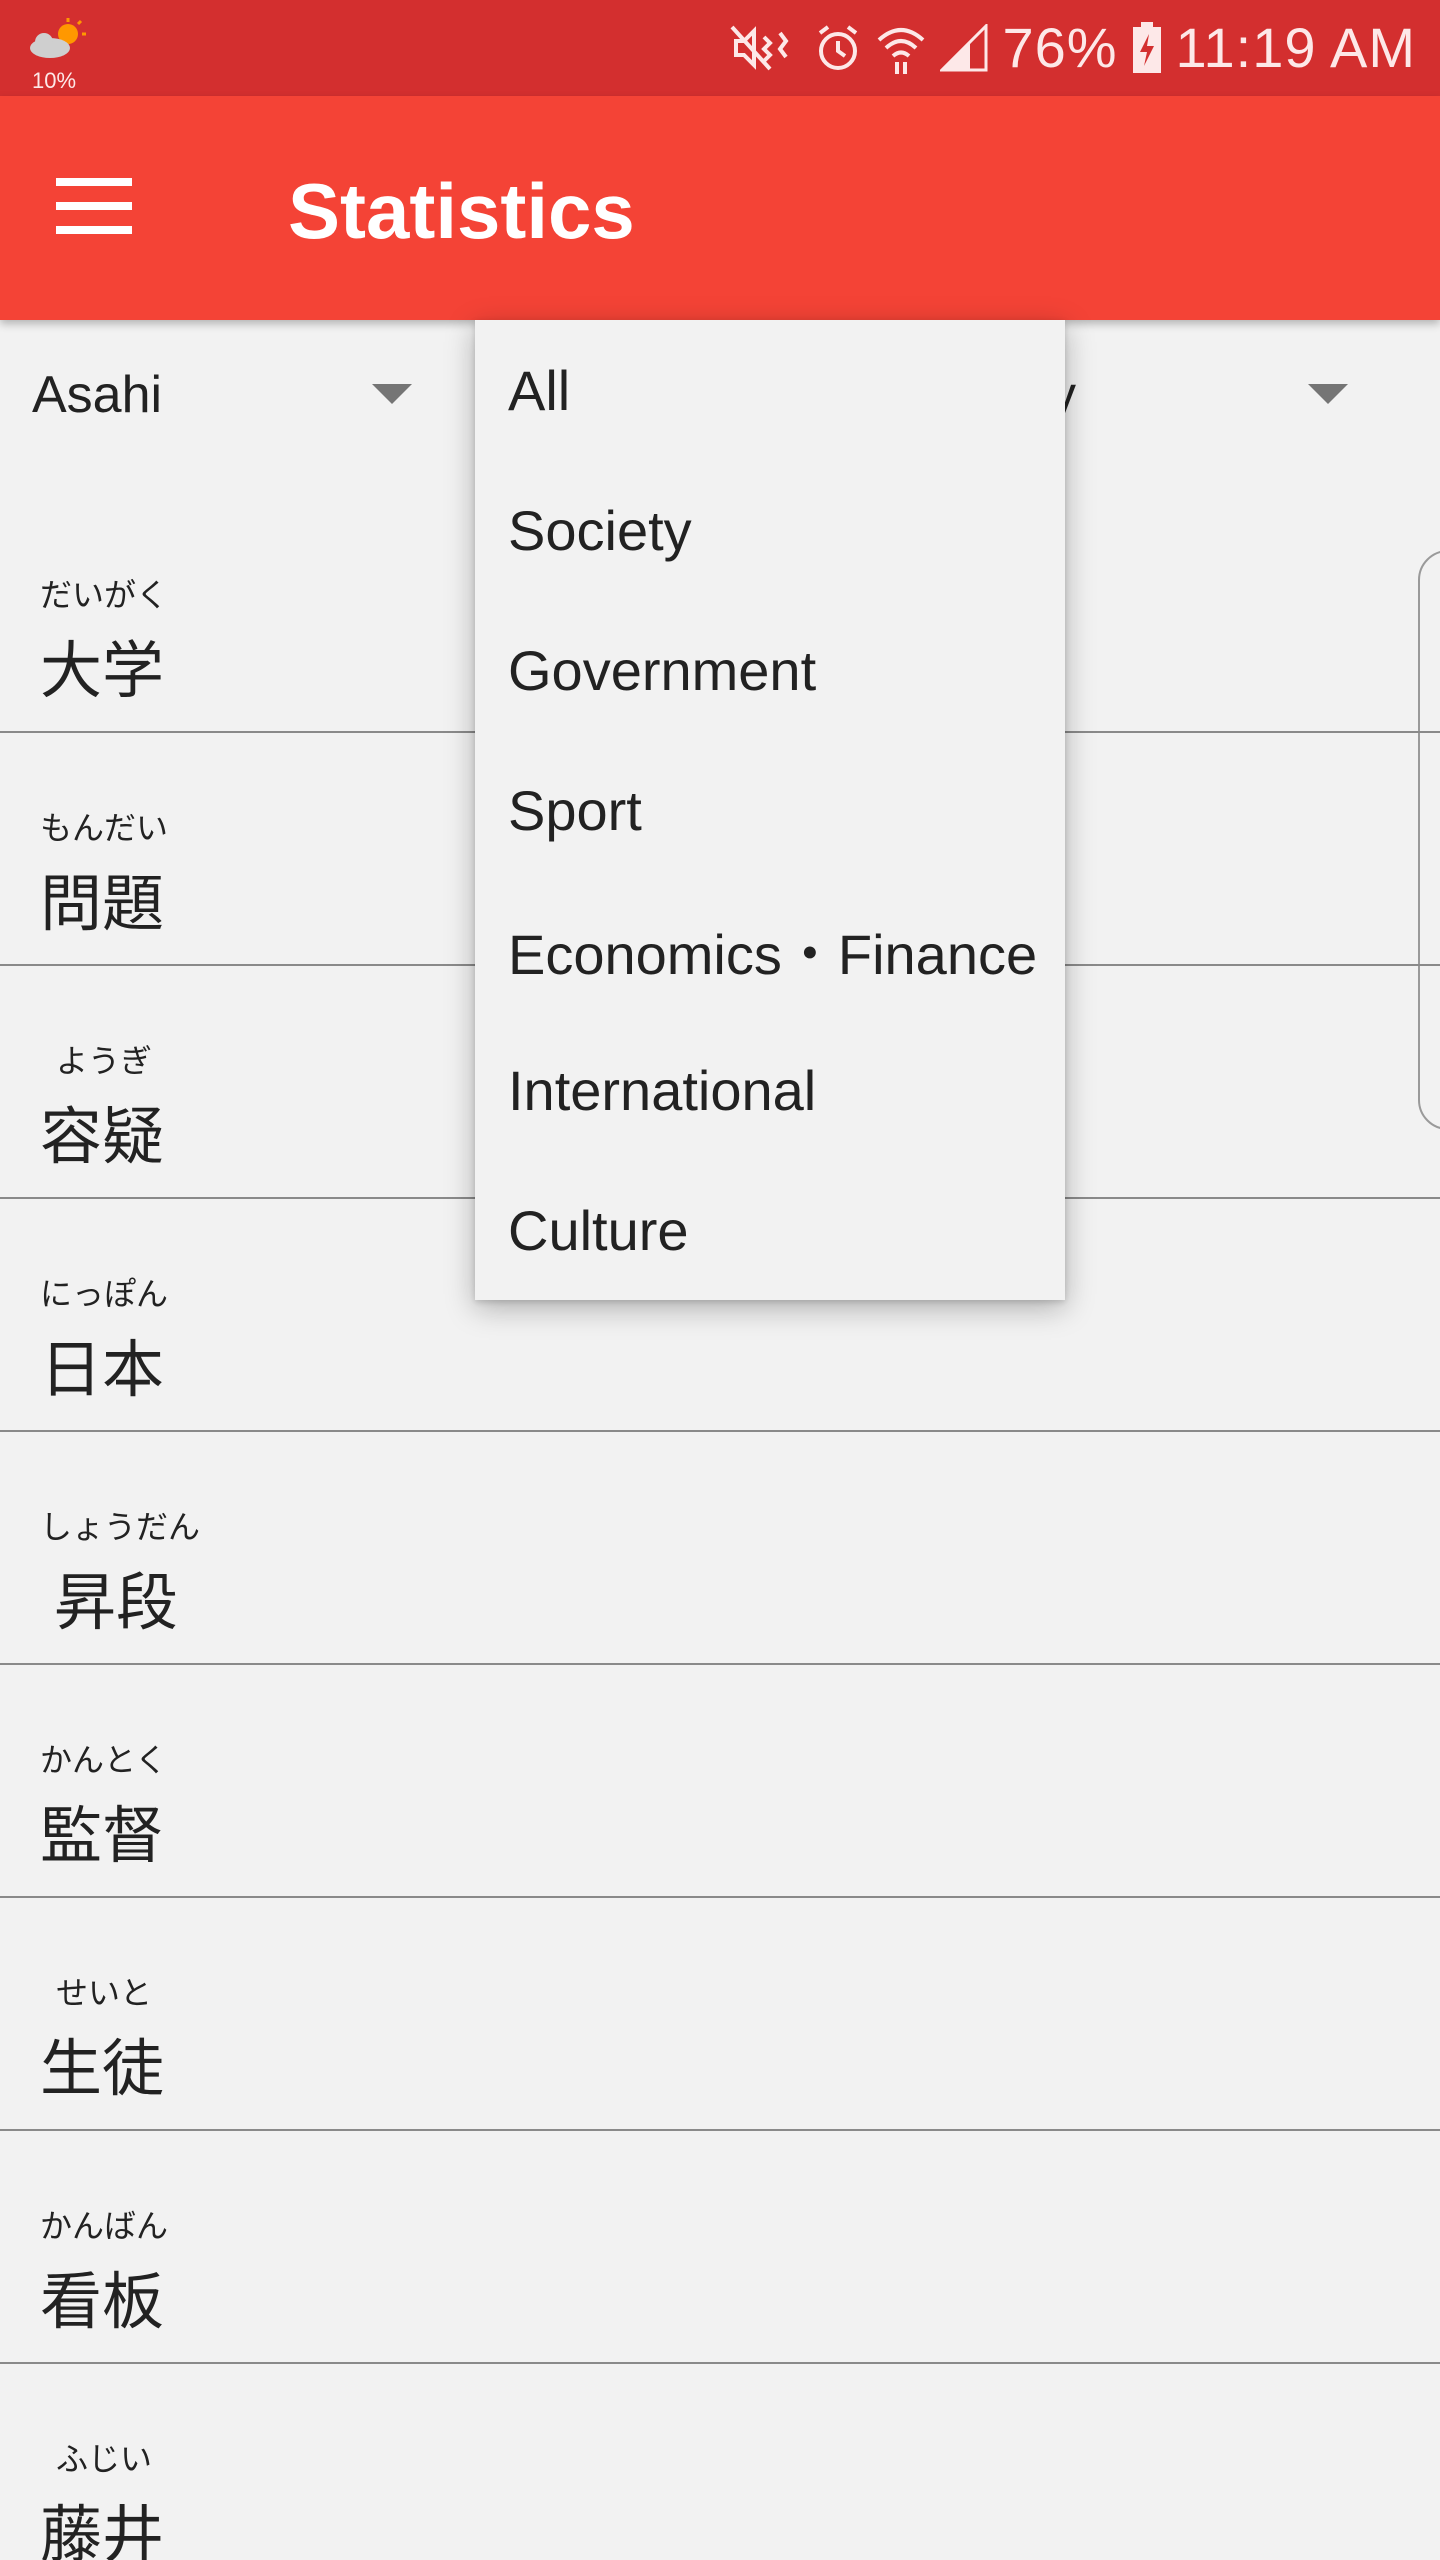  What do you see at coordinates (901, 51) in the screenshot?
I see `wifi-icon` at bounding box center [901, 51].